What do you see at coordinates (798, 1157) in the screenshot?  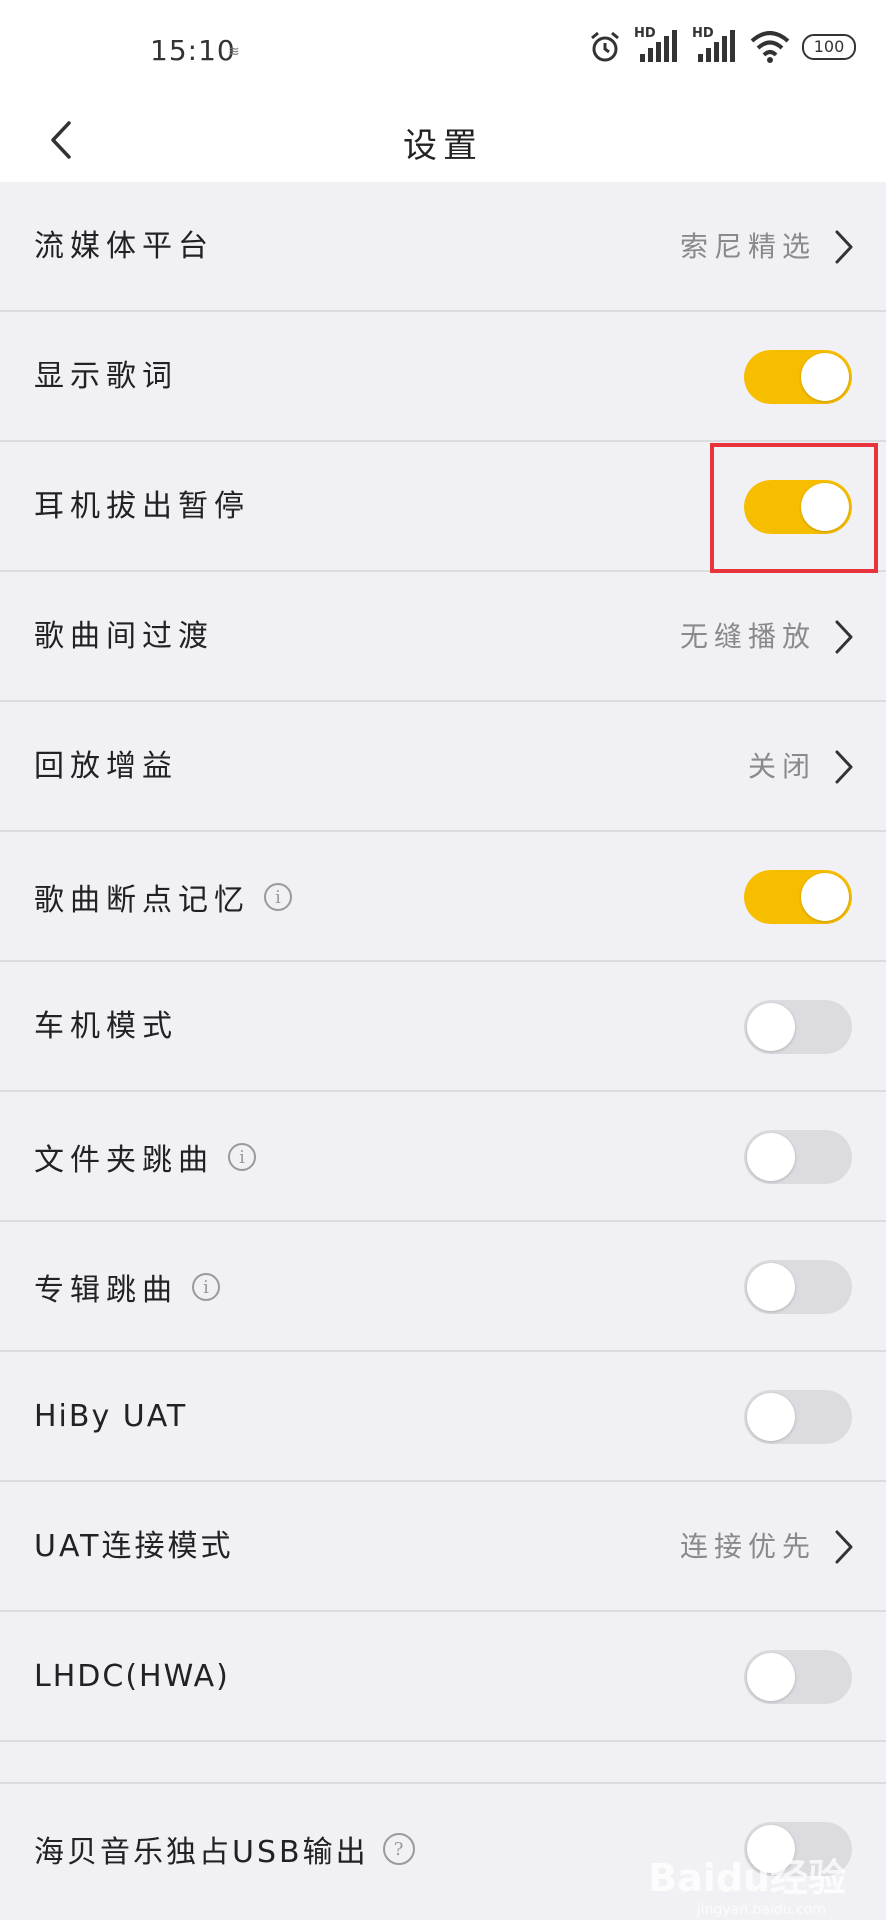 I see `folder-skip-toggle` at bounding box center [798, 1157].